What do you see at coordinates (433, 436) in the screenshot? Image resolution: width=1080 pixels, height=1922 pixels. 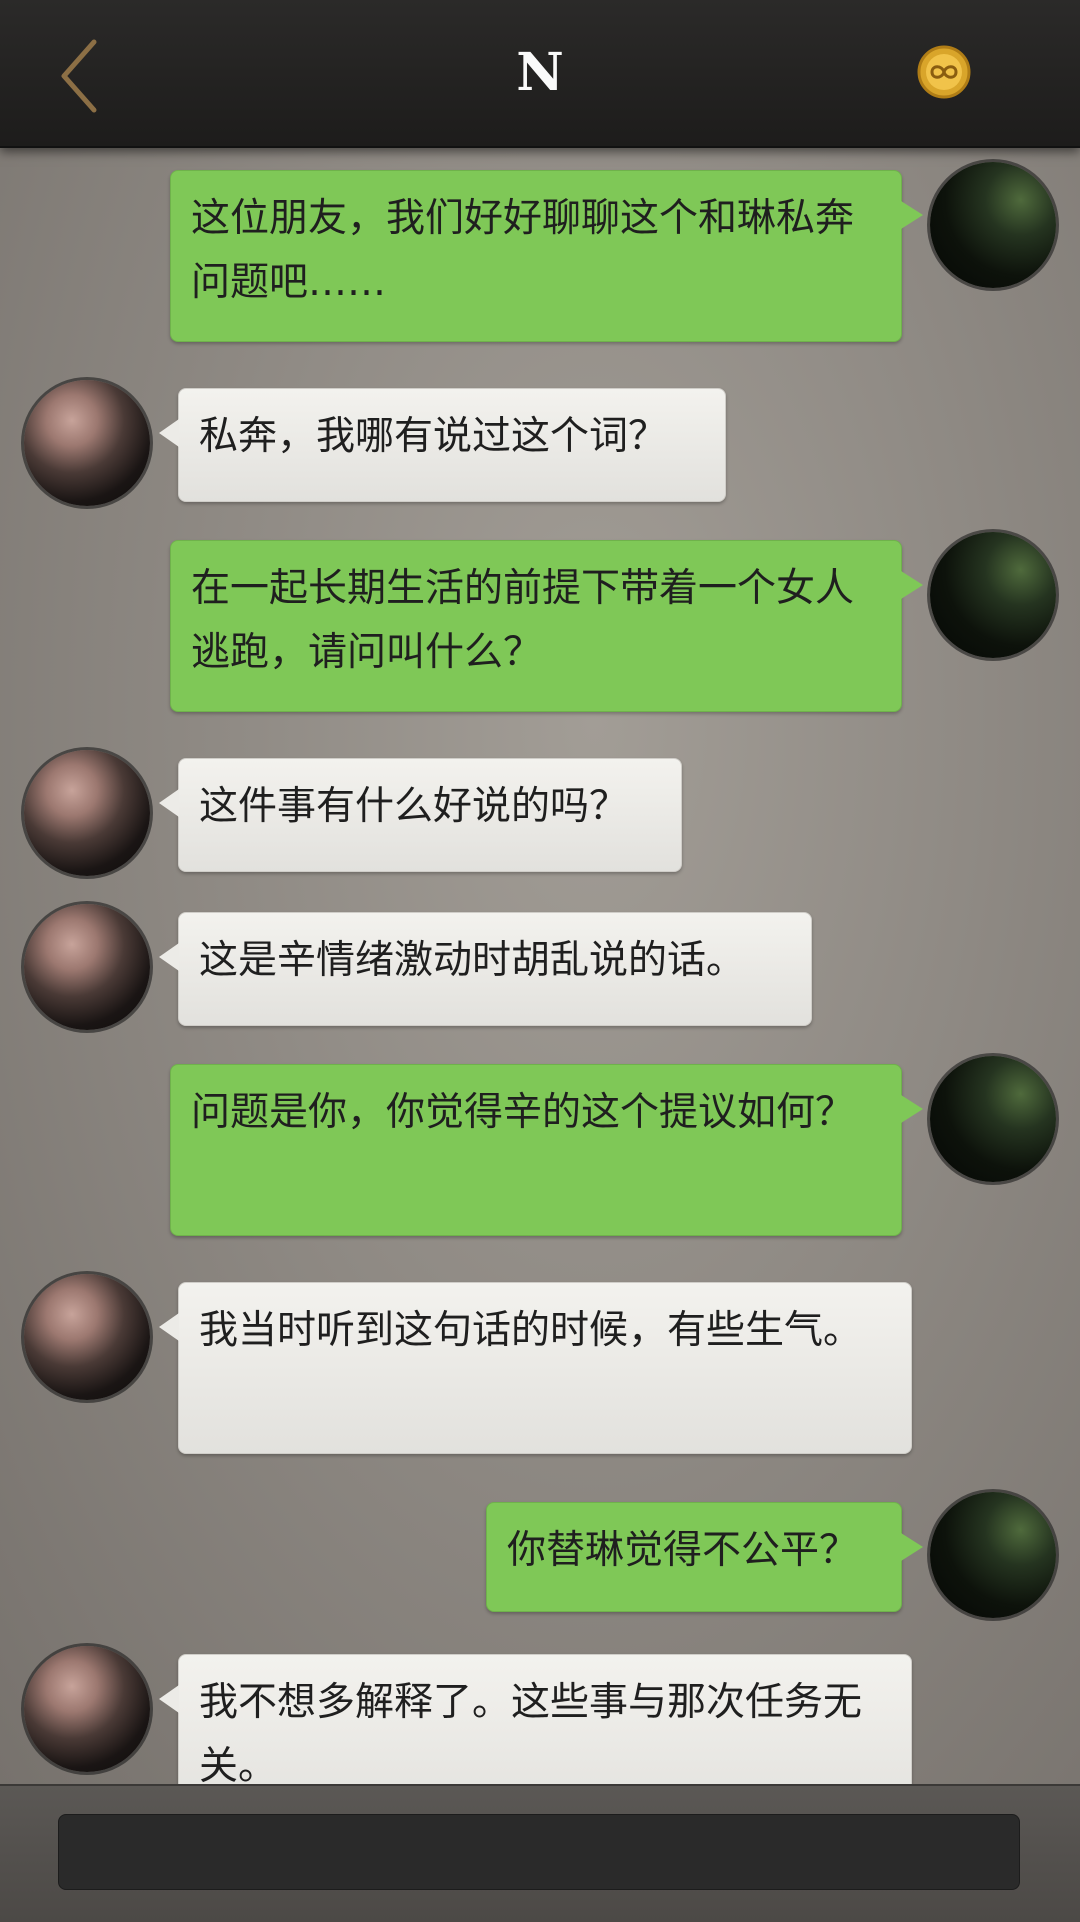 I see `message-text: 私奔，我哪有说过这个词？` at bounding box center [433, 436].